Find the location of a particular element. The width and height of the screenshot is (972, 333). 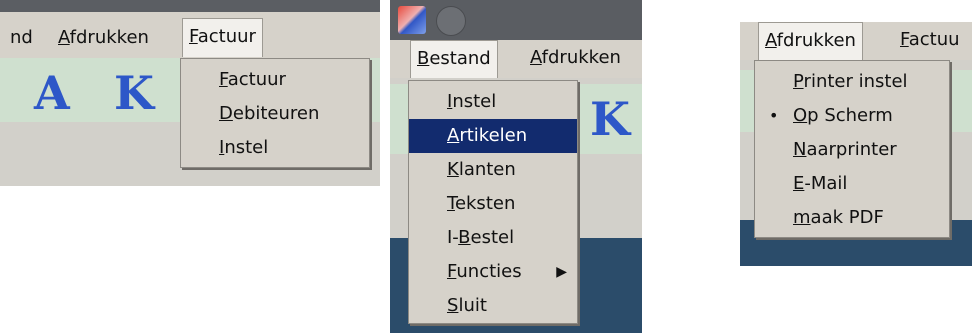

menubar-item-bestand: Bestand is located at coordinates (454, 59).